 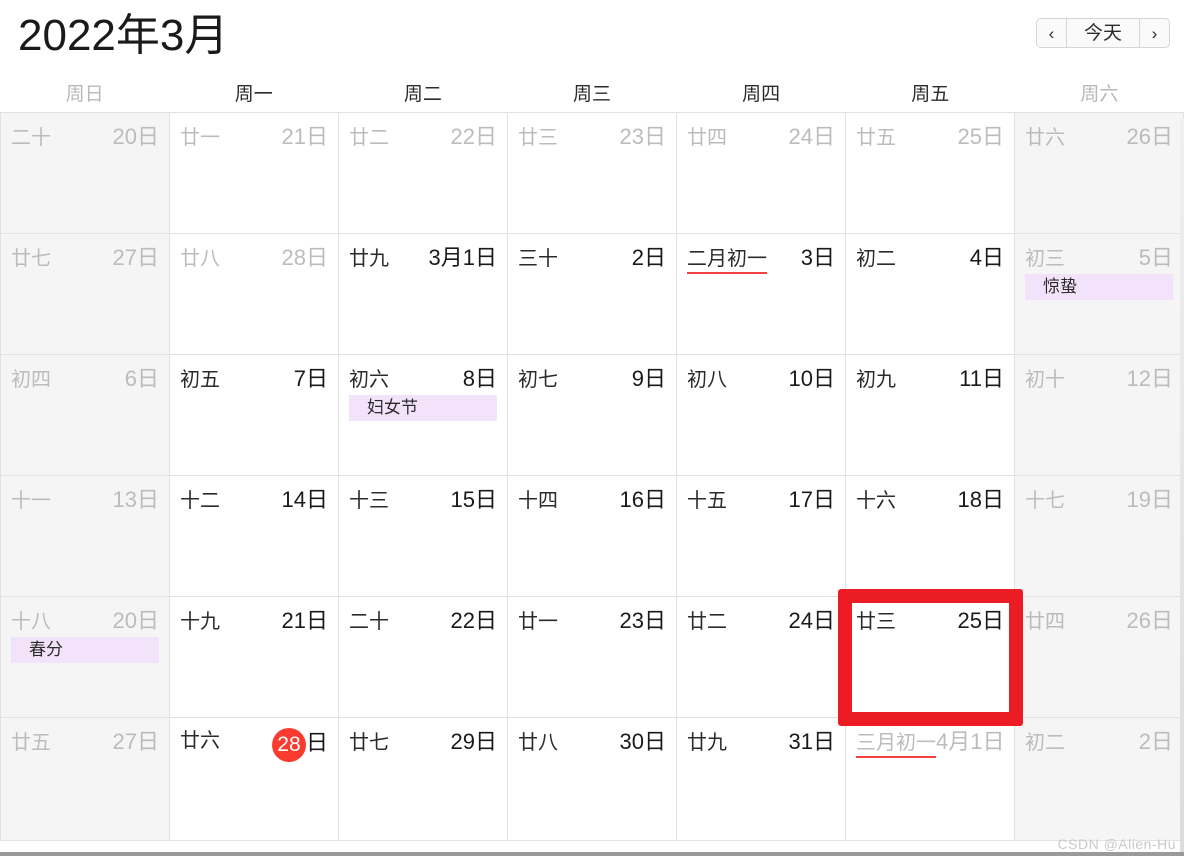 What do you see at coordinates (811, 620) in the screenshot?
I see `gregorian-date-label: 24日` at bounding box center [811, 620].